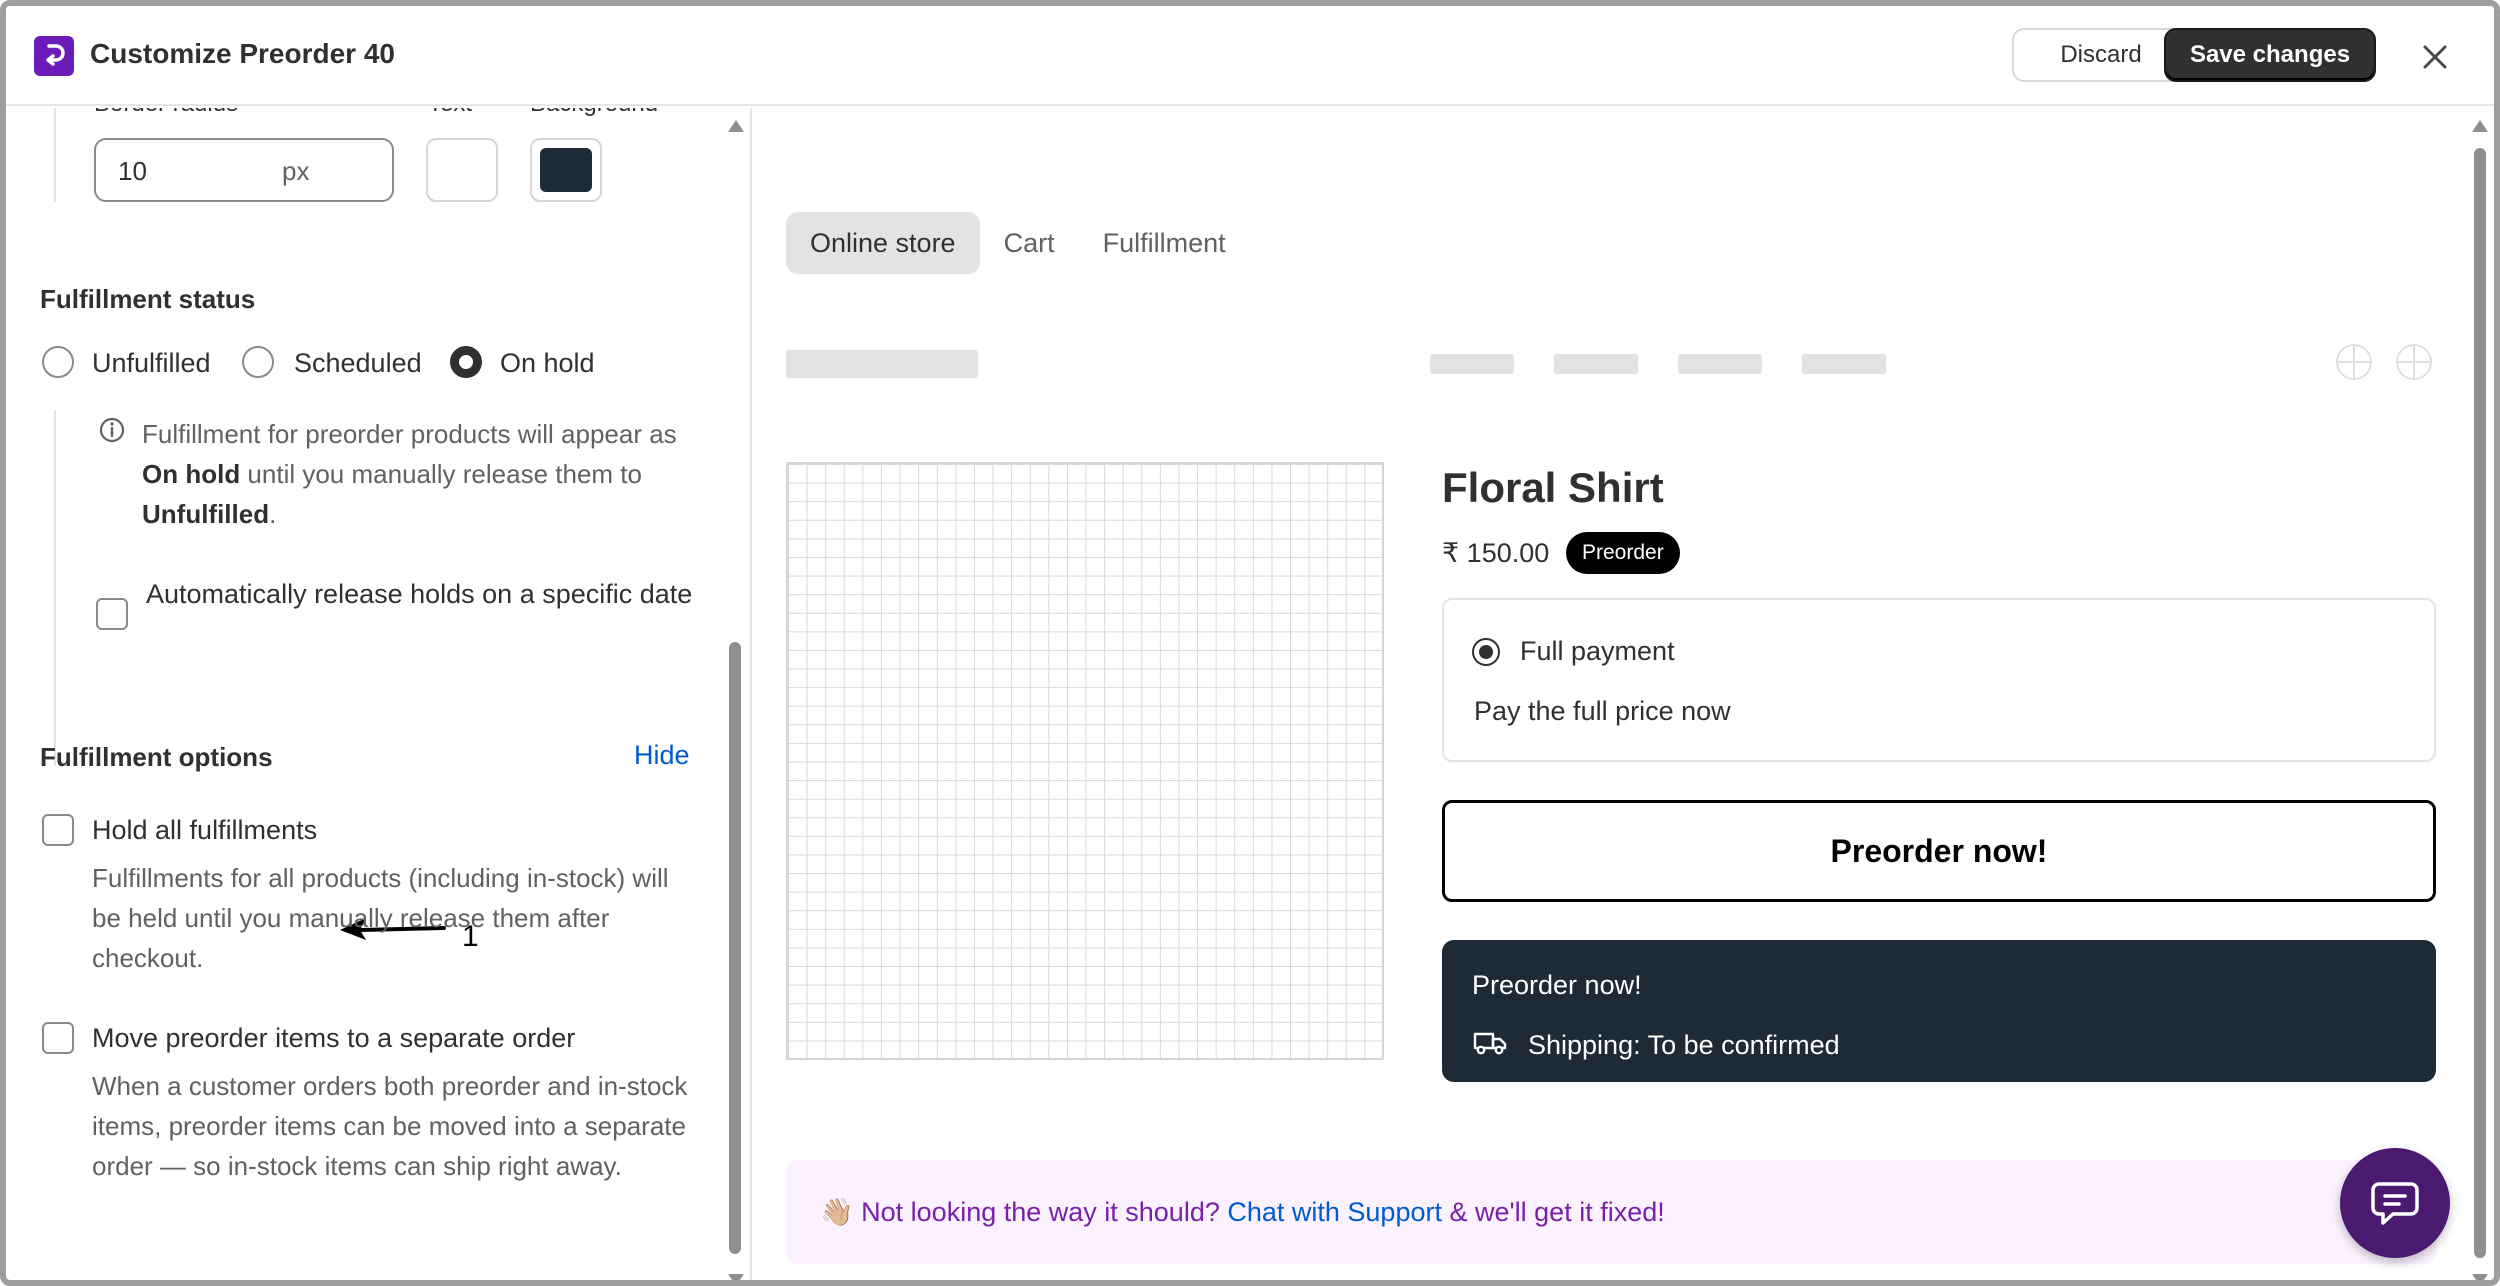 Image resolution: width=2500 pixels, height=1286 pixels. Describe the element at coordinates (244, 170) in the screenshot. I see `border-radius-input: 10 px` at that location.